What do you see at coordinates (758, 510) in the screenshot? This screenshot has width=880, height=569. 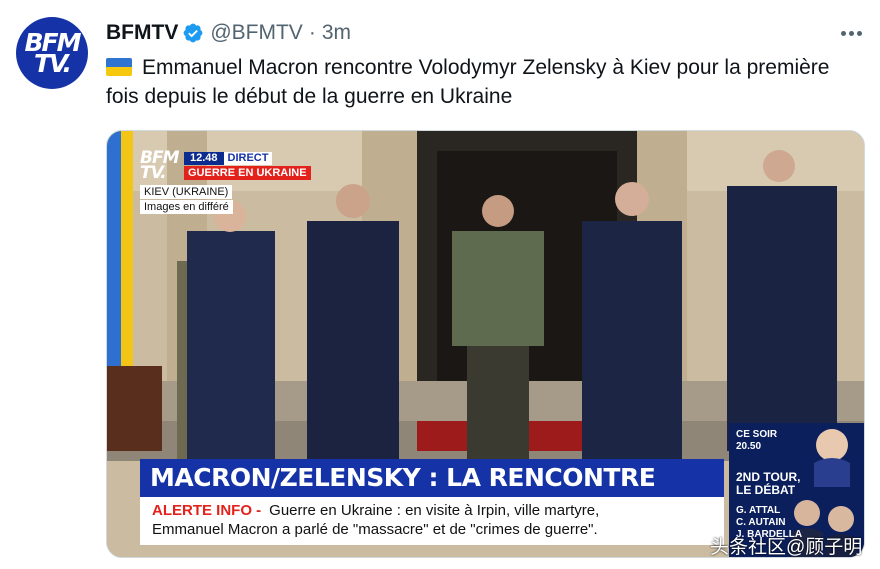 I see `promo-guest: G. ATTAL` at bounding box center [758, 510].